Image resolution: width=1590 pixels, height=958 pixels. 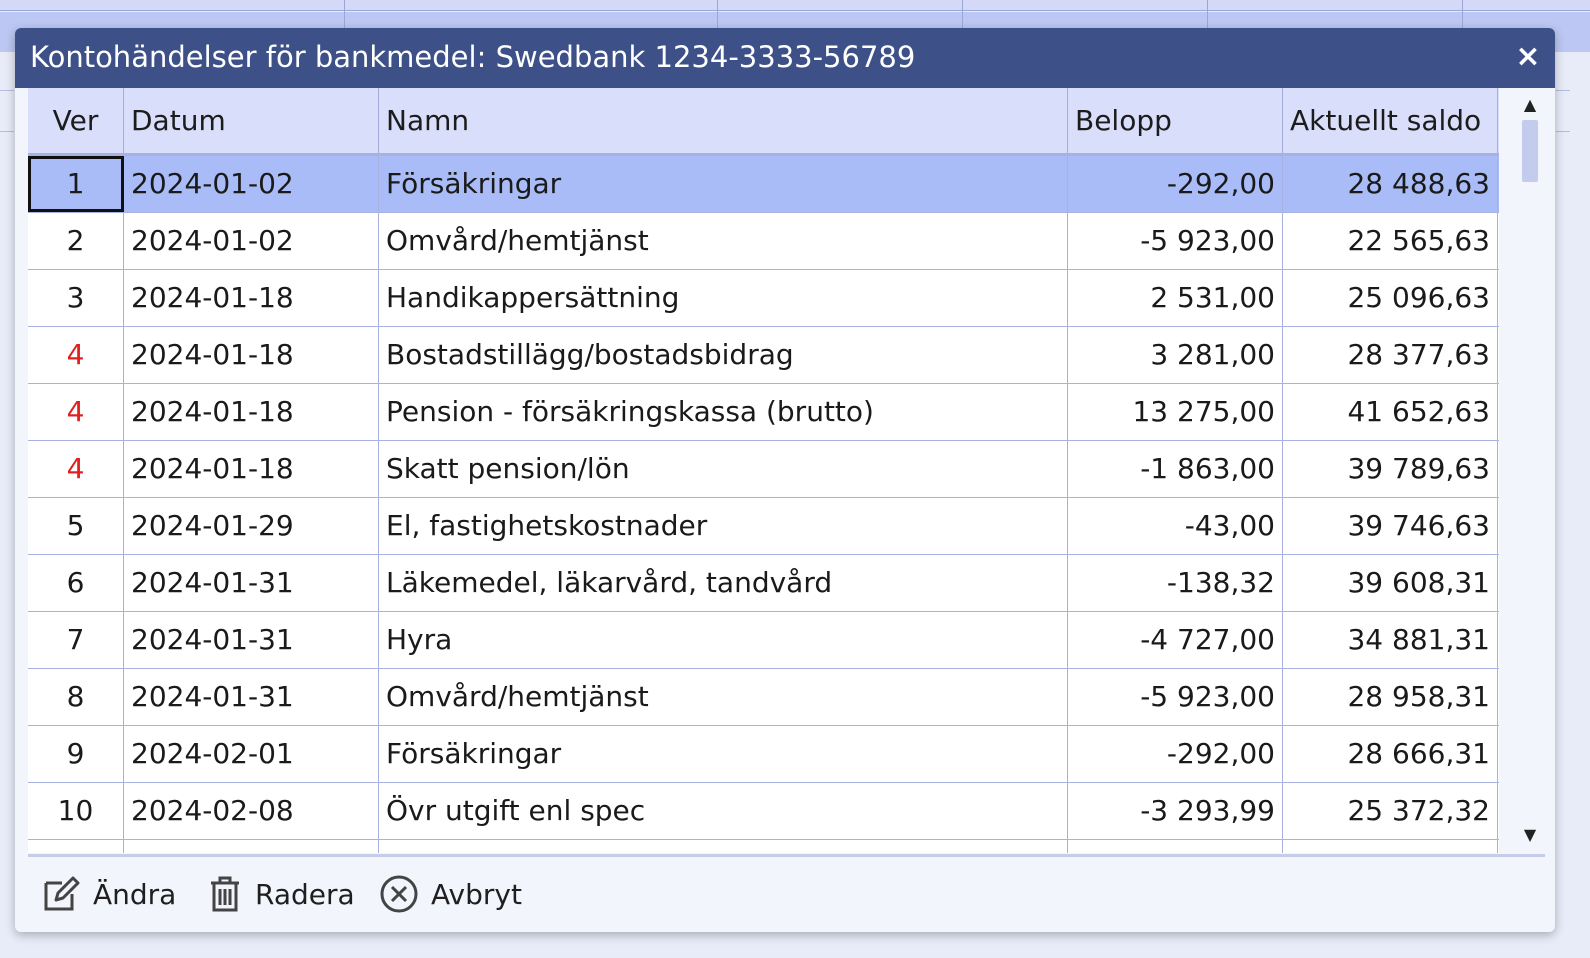 I want to click on cell-namn: Övr utgift enl spec, so click(x=723, y=811).